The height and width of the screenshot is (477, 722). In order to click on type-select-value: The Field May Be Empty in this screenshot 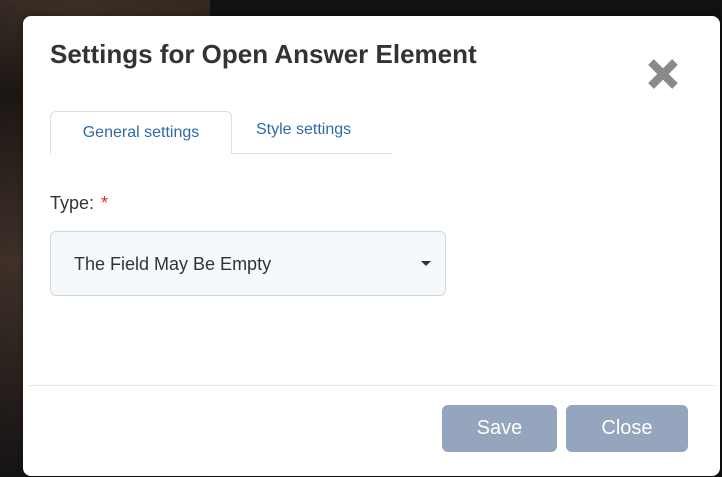, I will do `click(173, 264)`.